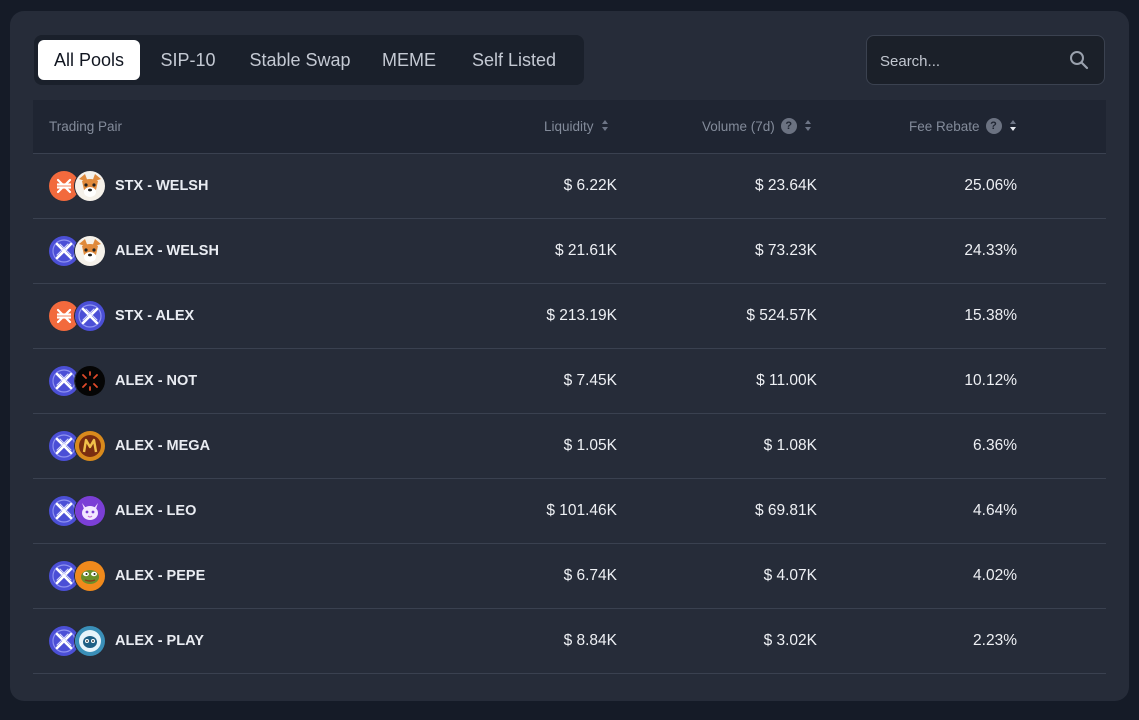 The width and height of the screenshot is (1139, 720). I want to click on trading-pair: ALEX - NOT, so click(156, 381).